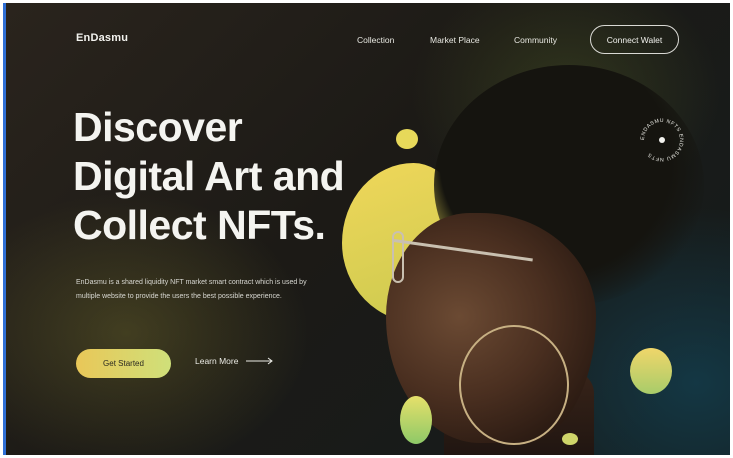 This screenshot has height=458, width=733. Describe the element at coordinates (535, 40) in the screenshot. I see `nav-link-community: Community` at that location.